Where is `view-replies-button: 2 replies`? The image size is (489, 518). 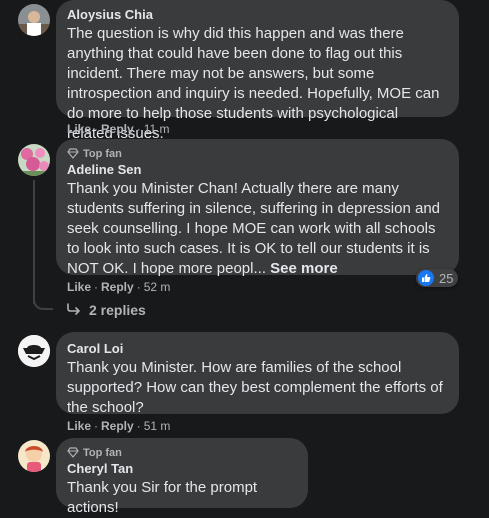
view-replies-button: 2 replies is located at coordinates (106, 310).